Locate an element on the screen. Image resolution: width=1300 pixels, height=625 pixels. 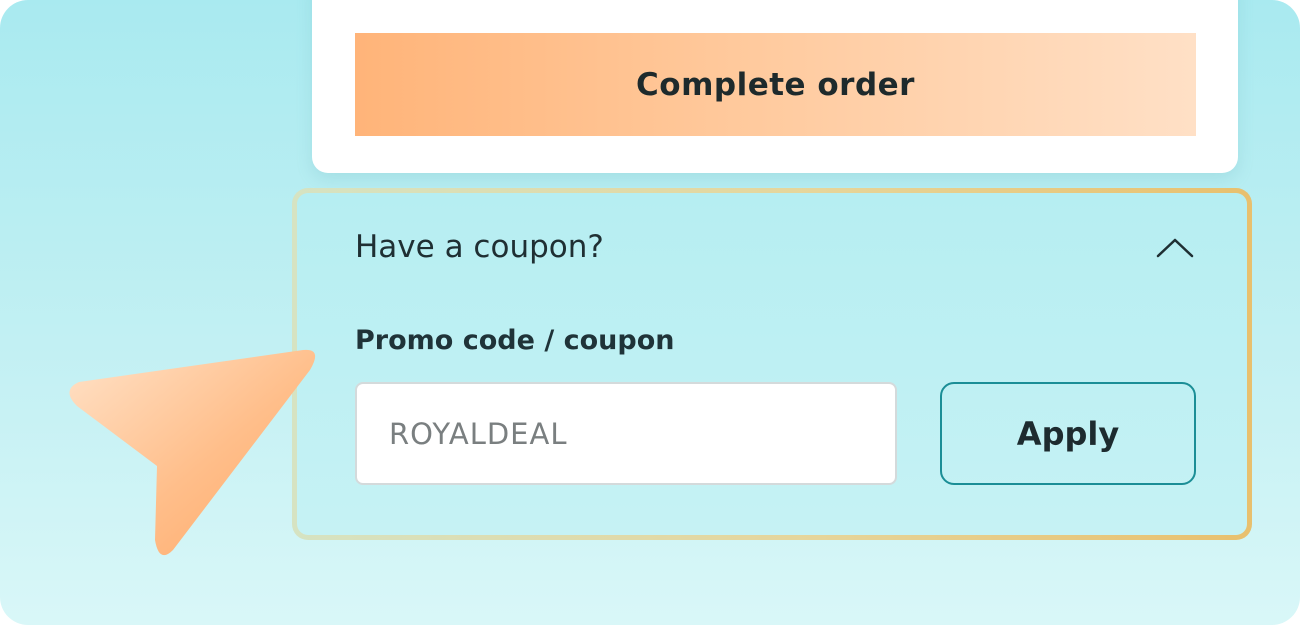
cursor-arrow-icon is located at coordinates (192, 452).